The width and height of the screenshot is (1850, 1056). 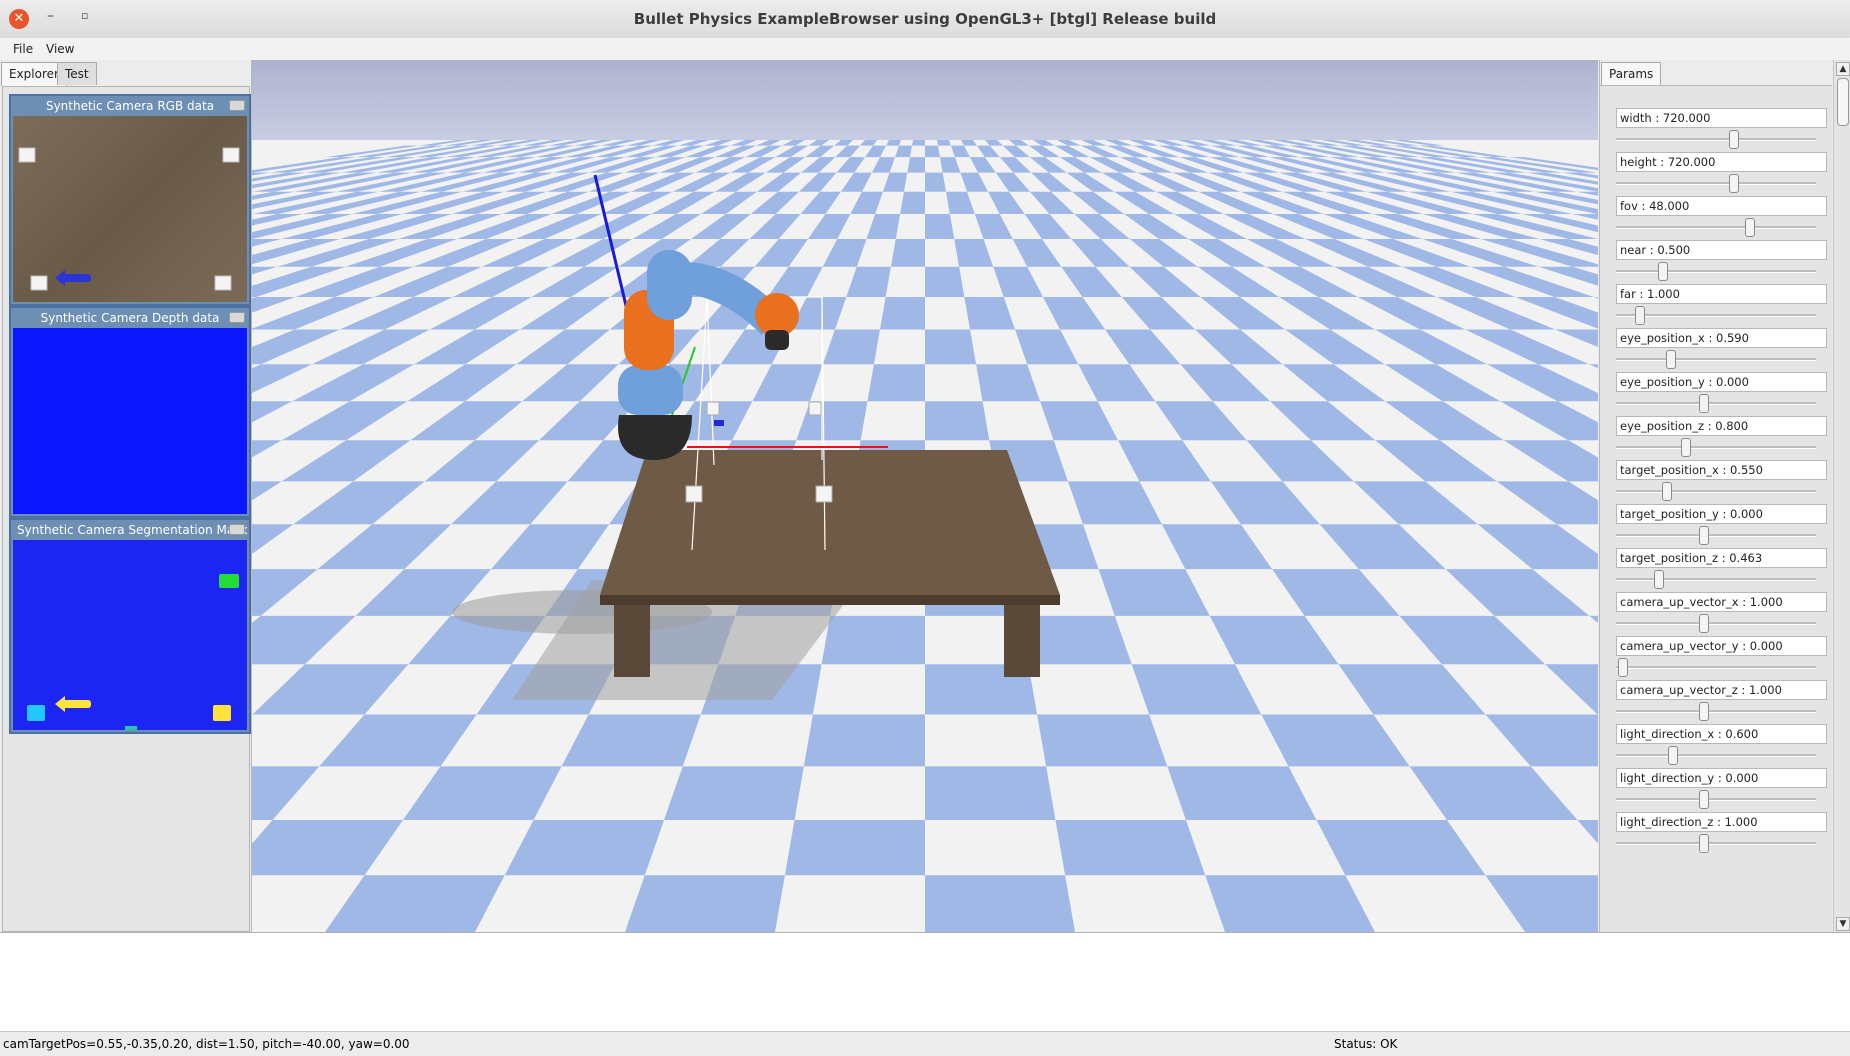 What do you see at coordinates (1722, 350) in the screenshot?
I see `param-row: eye_position_x : 0.590` at bounding box center [1722, 350].